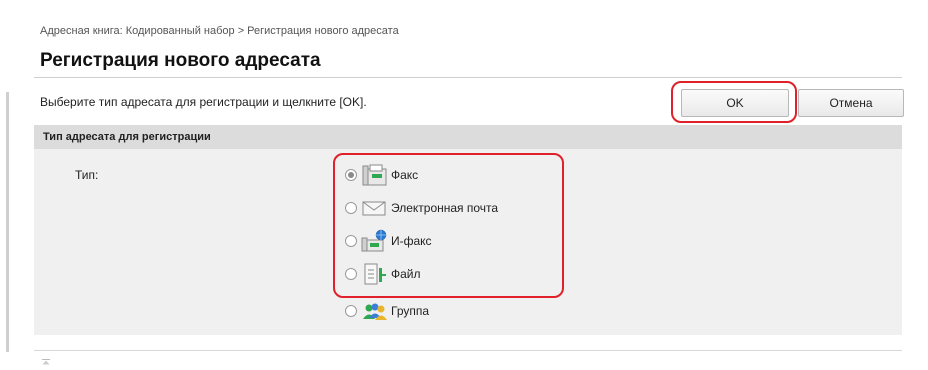 This screenshot has width=928, height=370. What do you see at coordinates (127, 137) in the screenshot?
I see `panel-title: Тип адресата для регистрации` at bounding box center [127, 137].